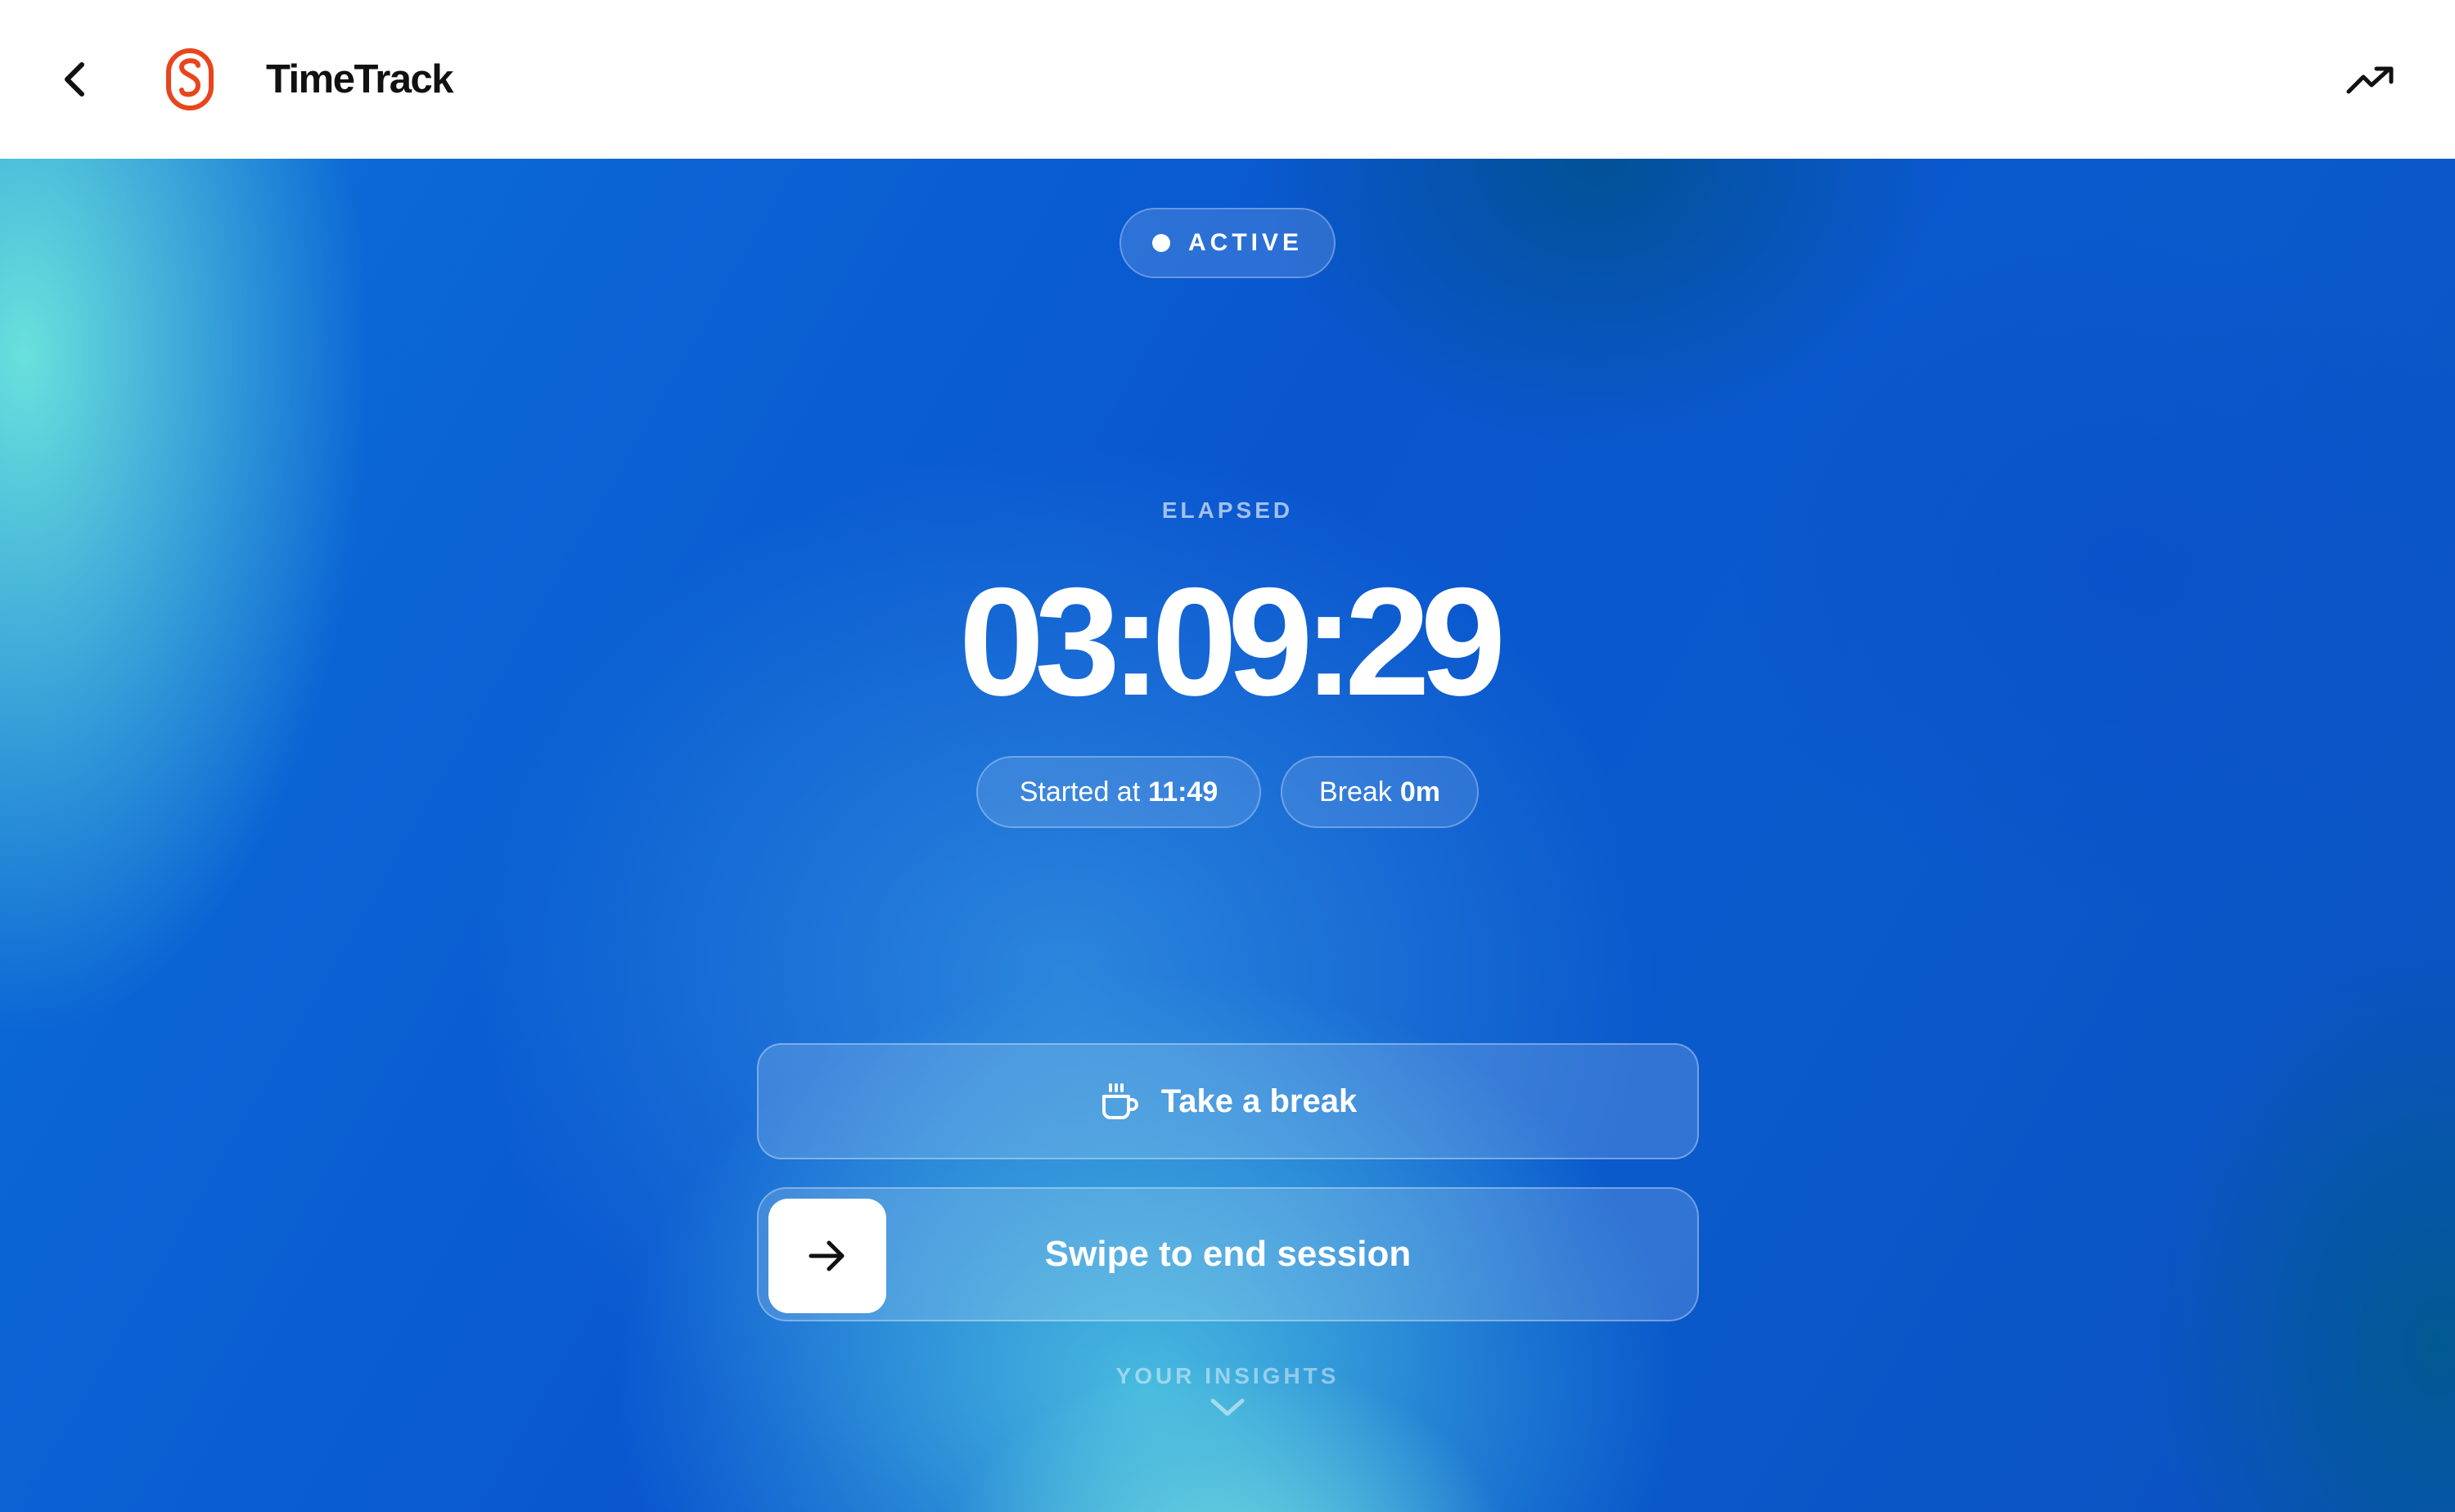 This screenshot has height=1512, width=2455. I want to click on started-at-pill: Started at 11:49, so click(1118, 792).